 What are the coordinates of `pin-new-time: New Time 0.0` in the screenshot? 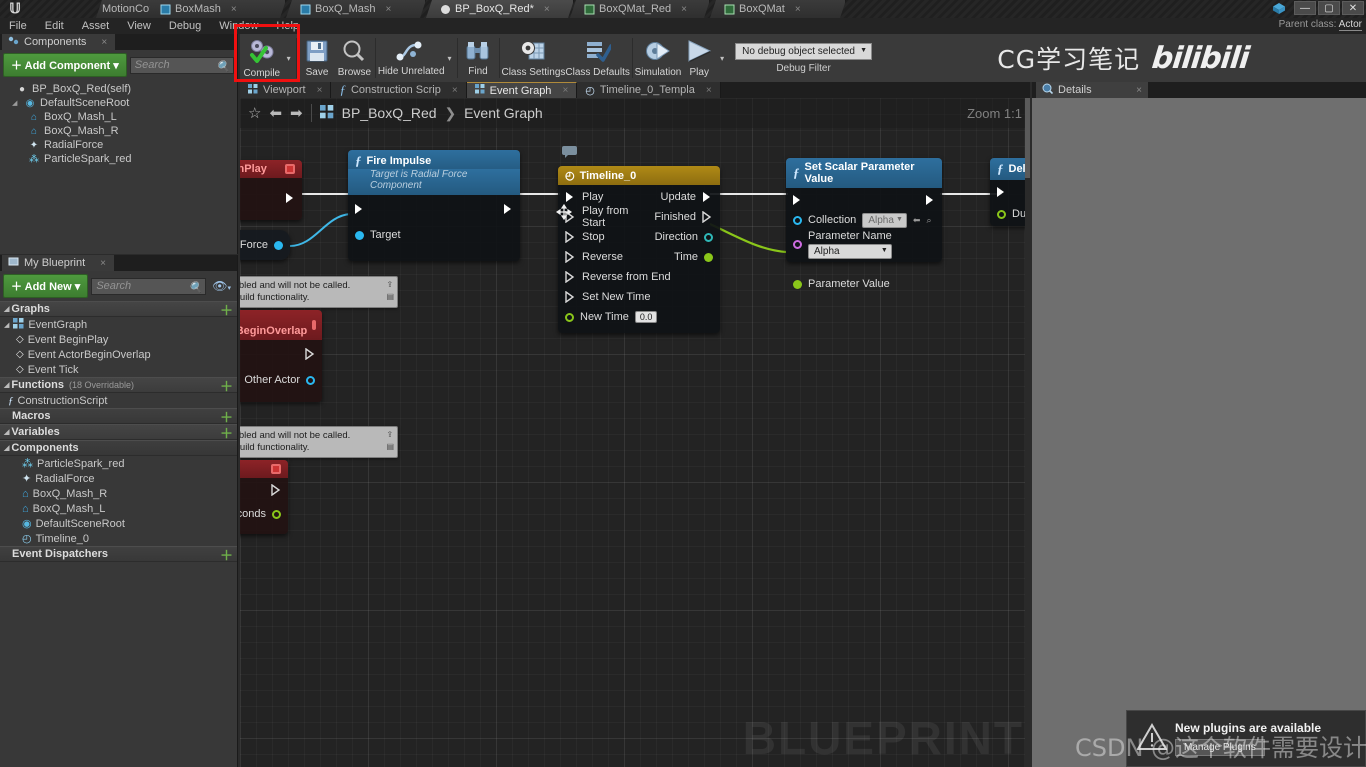 It's located at (639, 317).